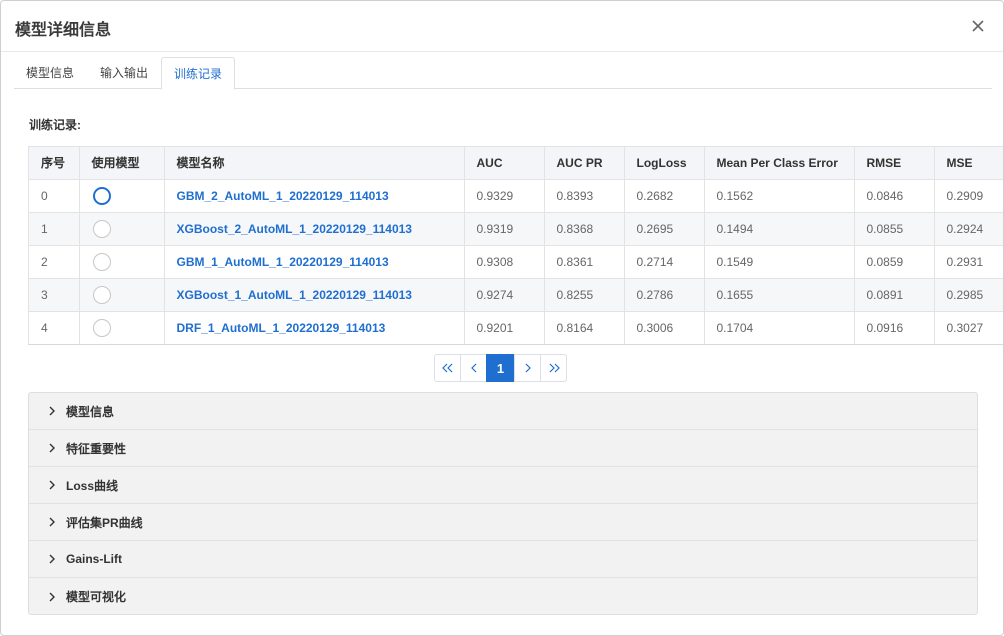 This screenshot has width=1004, height=636. What do you see at coordinates (122, 163) in the screenshot?
I see `col-header-use-model: 使用模型` at bounding box center [122, 163].